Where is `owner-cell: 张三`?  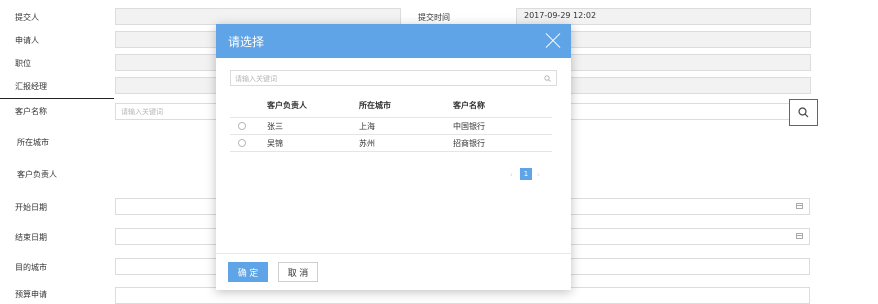 owner-cell: 张三 is located at coordinates (313, 126).